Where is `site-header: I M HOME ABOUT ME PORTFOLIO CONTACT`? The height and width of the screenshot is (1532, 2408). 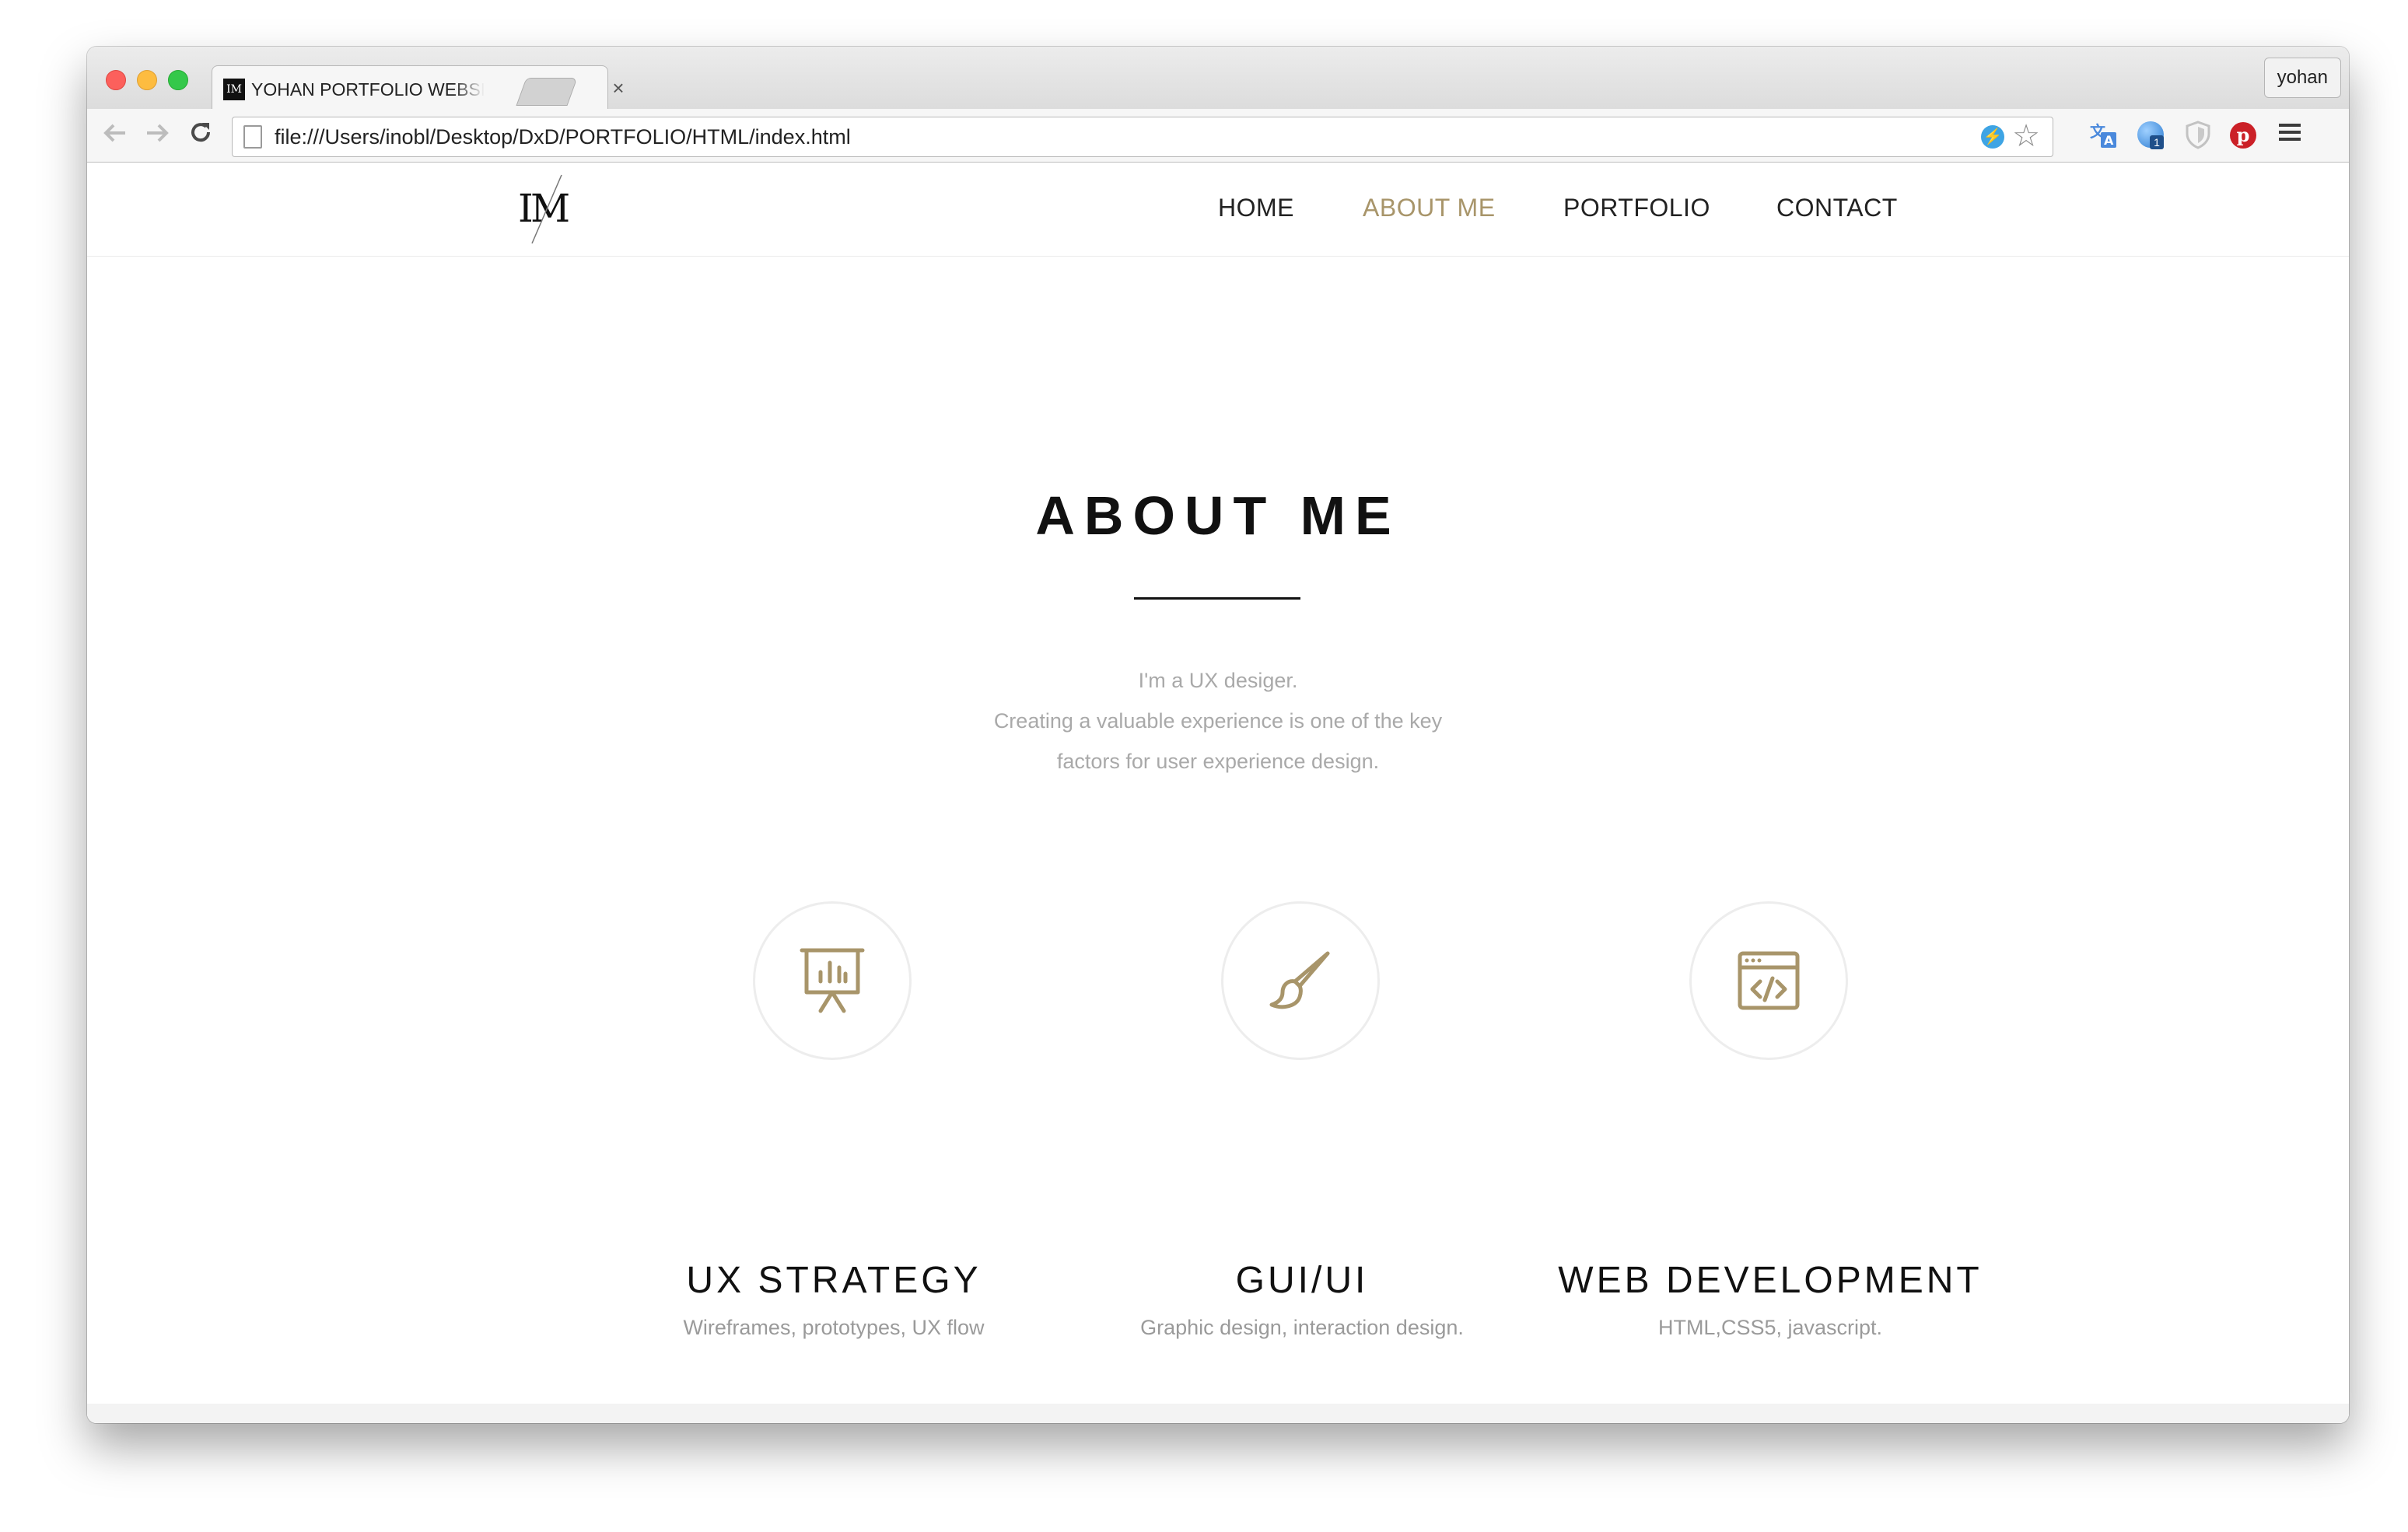 site-header: I M HOME ABOUT ME PORTFOLIO CONTACT is located at coordinates (1218, 210).